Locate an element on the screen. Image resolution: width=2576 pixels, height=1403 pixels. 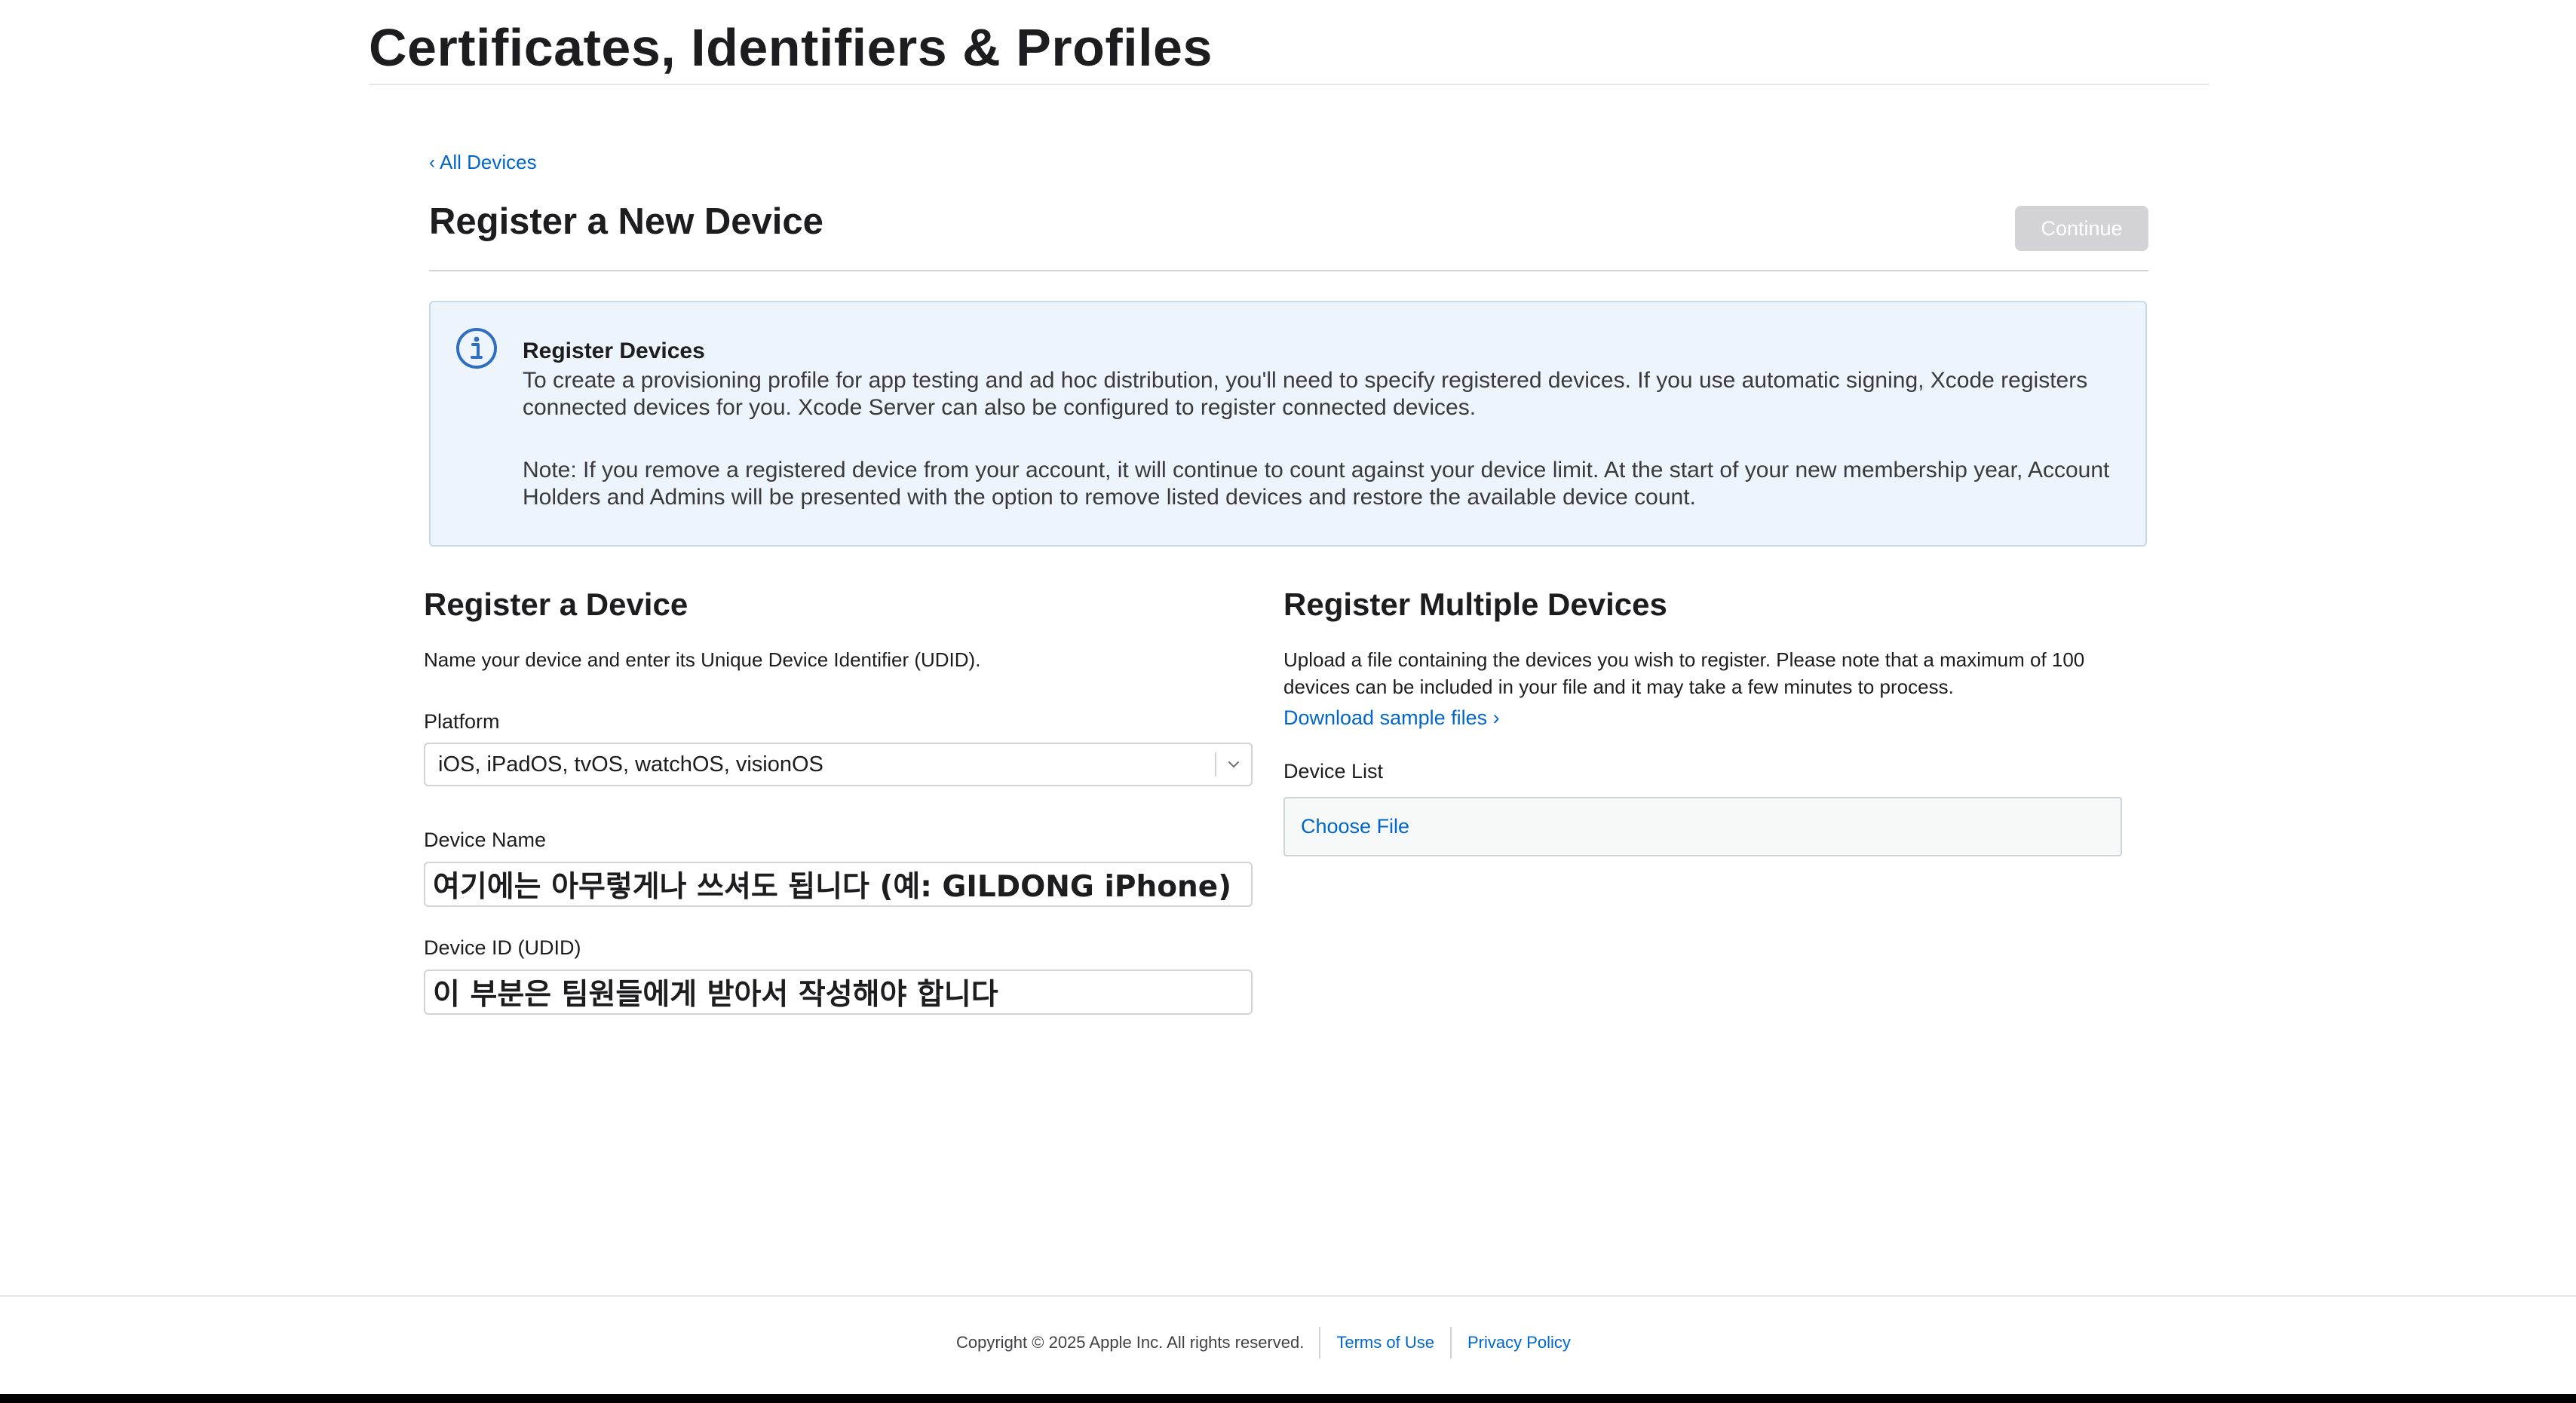
privacy-policy-link: Privacy Policy is located at coordinates (1519, 1342).